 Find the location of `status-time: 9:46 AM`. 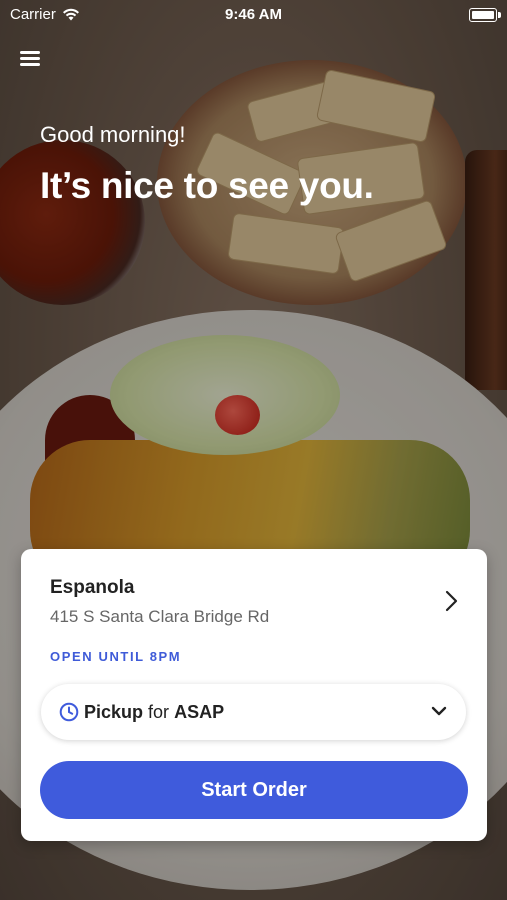

status-time: 9:46 AM is located at coordinates (253, 14).